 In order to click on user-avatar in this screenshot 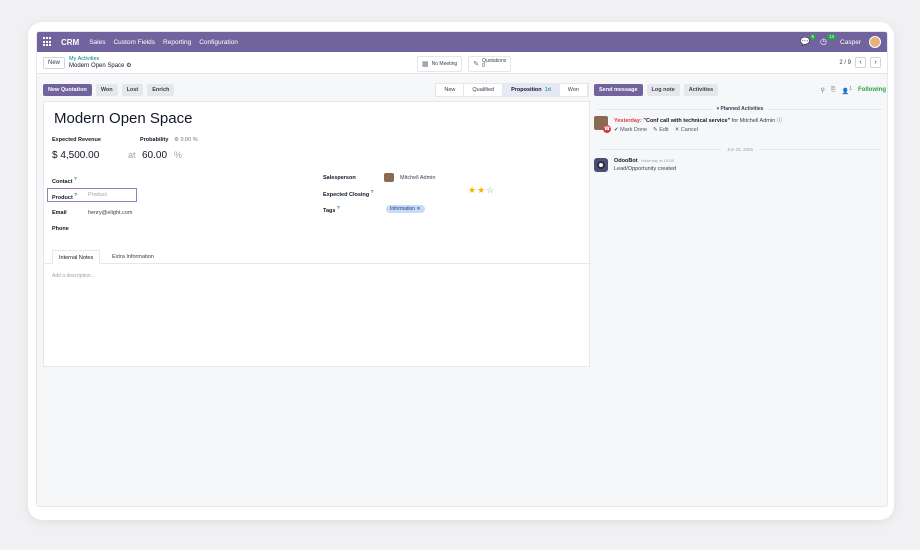, I will do `click(875, 42)`.